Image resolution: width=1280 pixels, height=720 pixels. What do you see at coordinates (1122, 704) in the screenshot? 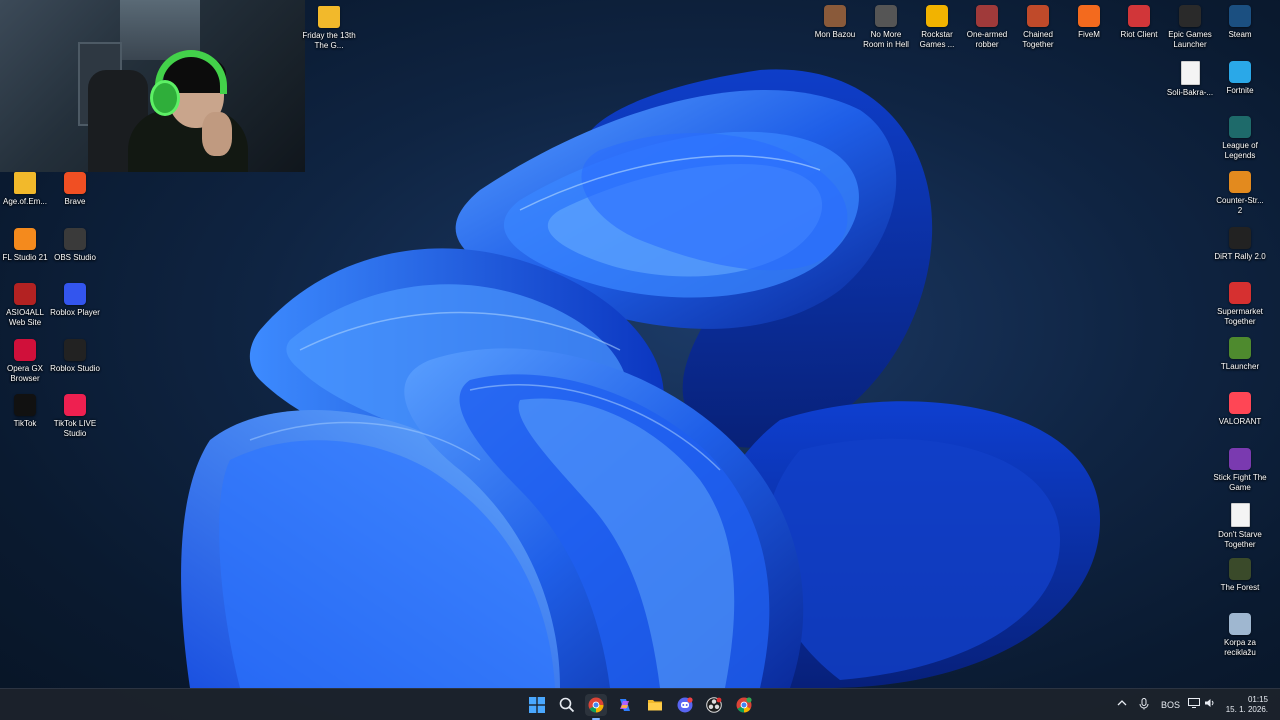
I see `show-hidden-icons-chevron-icon` at bounding box center [1122, 704].